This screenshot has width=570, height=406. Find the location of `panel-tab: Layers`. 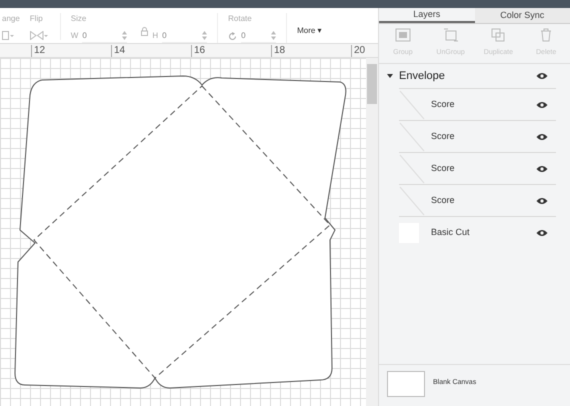

panel-tab: Layers is located at coordinates (426, 15).